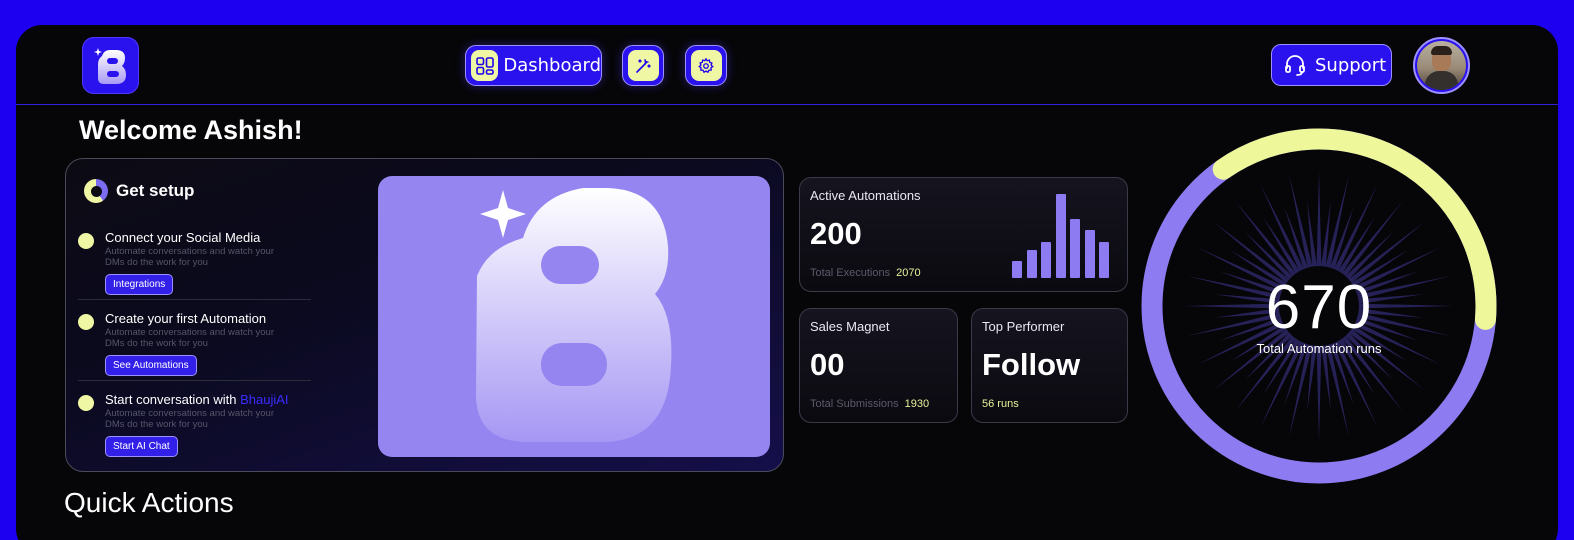 The width and height of the screenshot is (1574, 540). What do you see at coordinates (264, 399) in the screenshot?
I see `ai-name-link: BhaujiAI` at bounding box center [264, 399].